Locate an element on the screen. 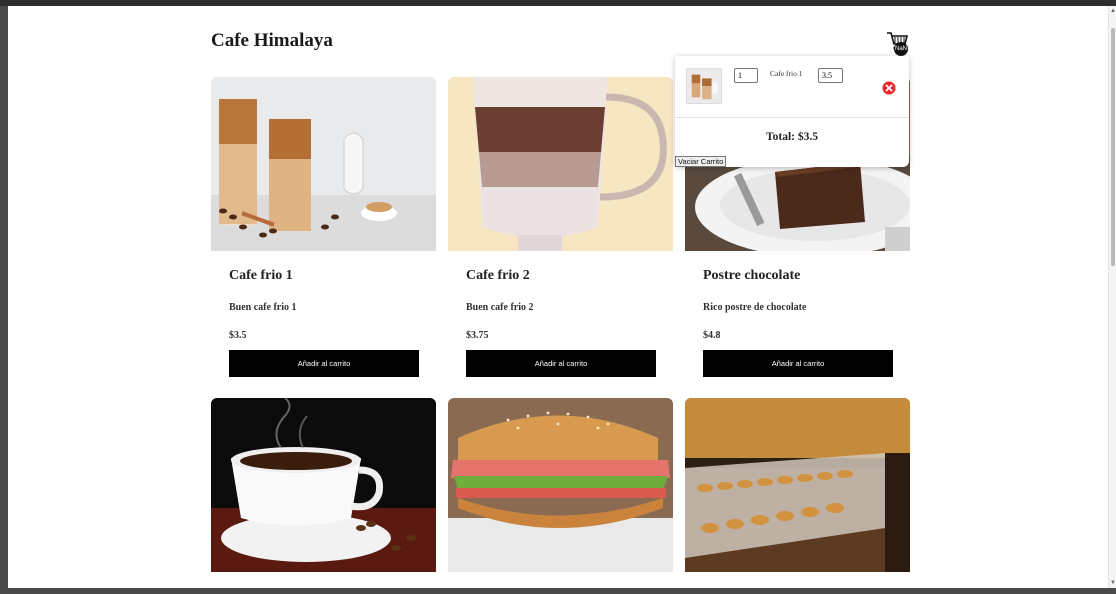  scroll-down-icon: ▼ is located at coordinates (1113, 583).